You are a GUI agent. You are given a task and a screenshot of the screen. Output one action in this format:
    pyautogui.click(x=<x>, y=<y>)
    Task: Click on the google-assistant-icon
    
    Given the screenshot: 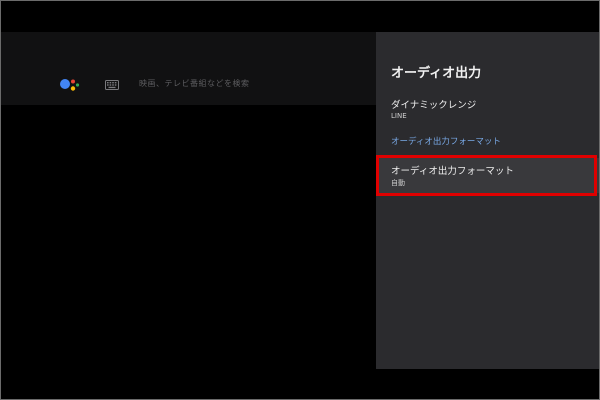 What is the action you would take?
    pyautogui.click(x=69, y=85)
    